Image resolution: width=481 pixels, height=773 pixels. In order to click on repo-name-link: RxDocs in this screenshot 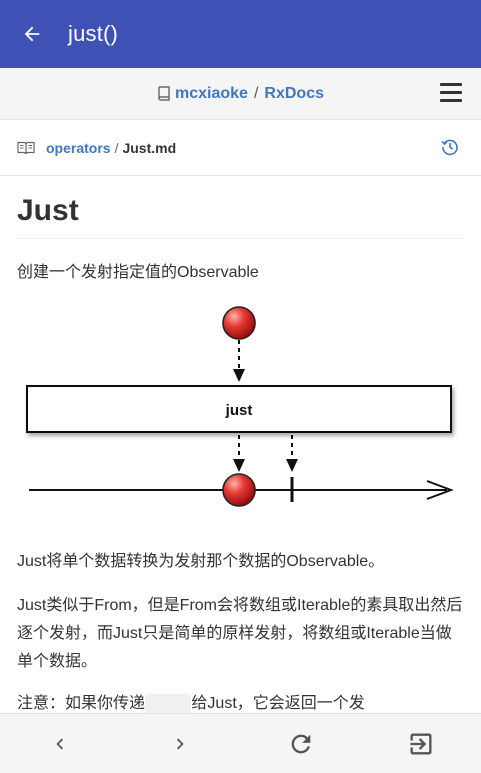, I will do `click(294, 94)`.